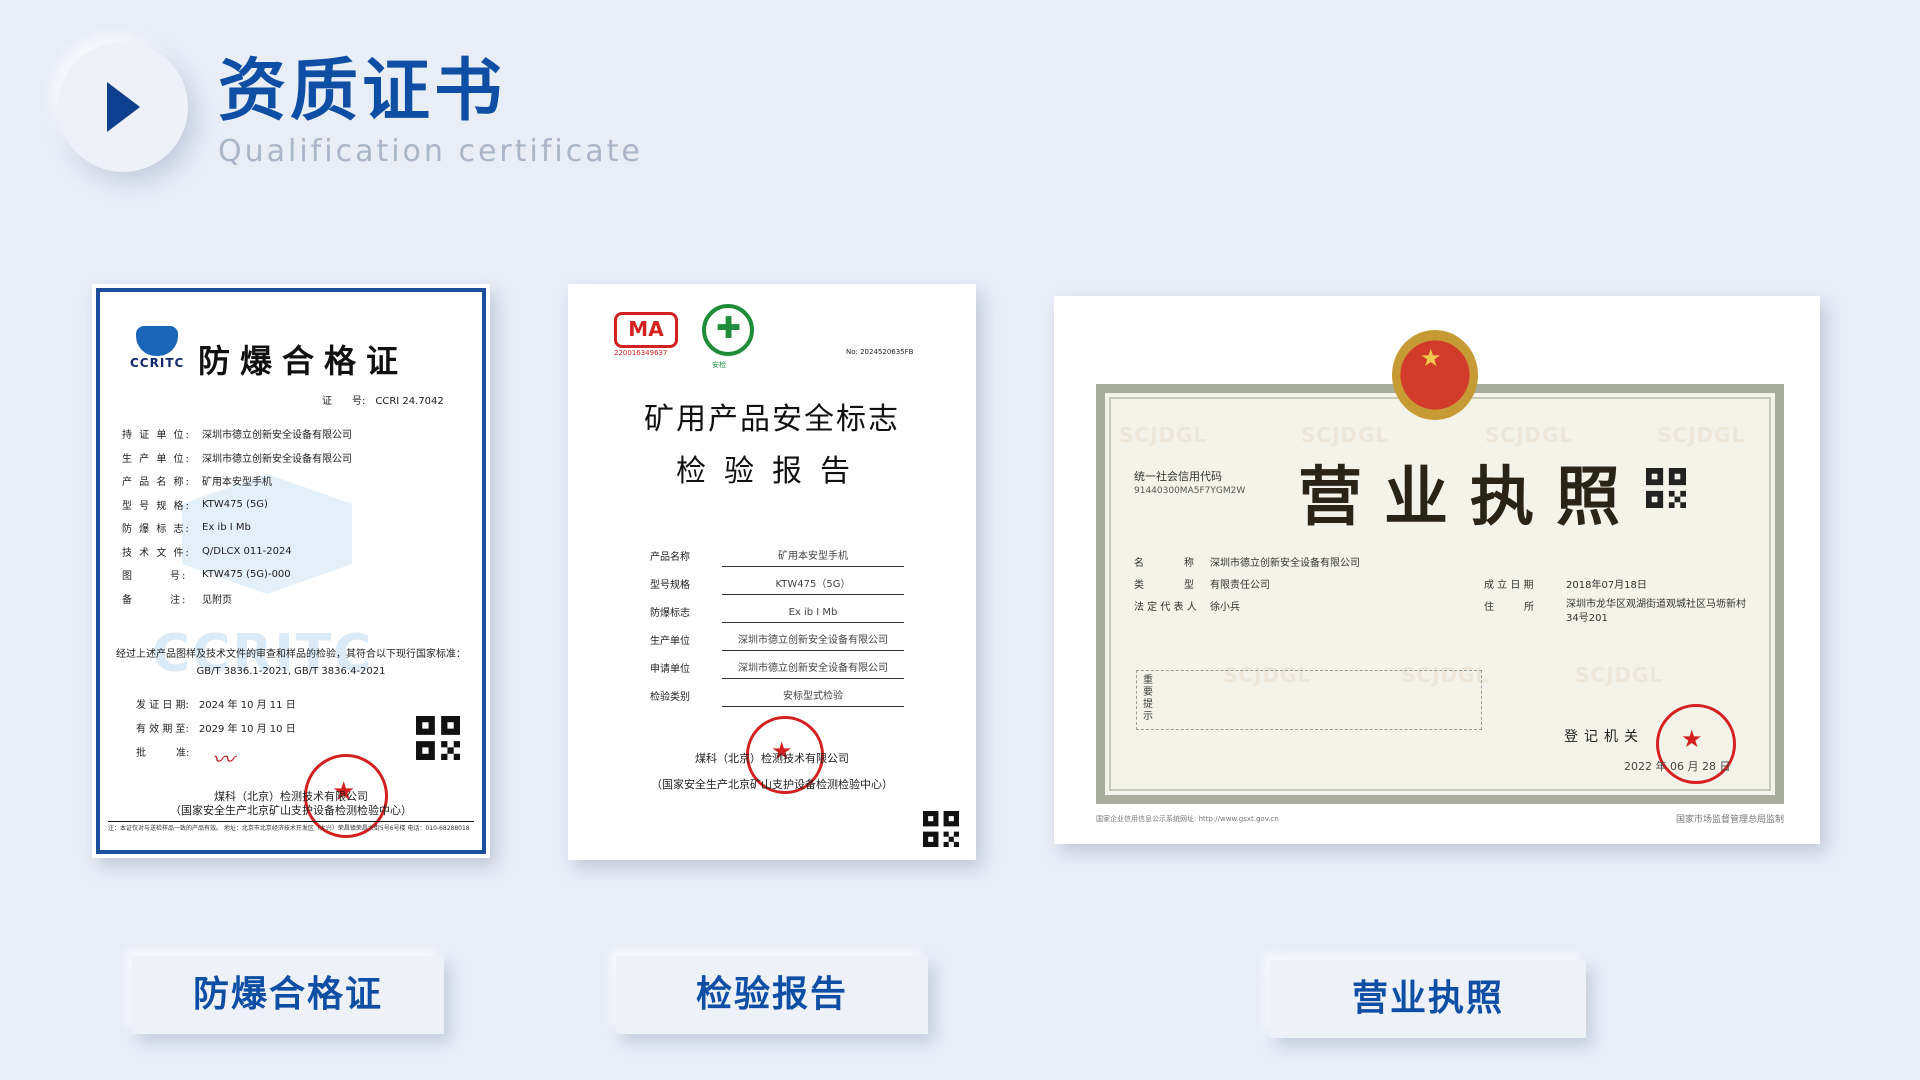 The width and height of the screenshot is (1920, 1080). I want to click on field-key: 申请单位, so click(670, 669).